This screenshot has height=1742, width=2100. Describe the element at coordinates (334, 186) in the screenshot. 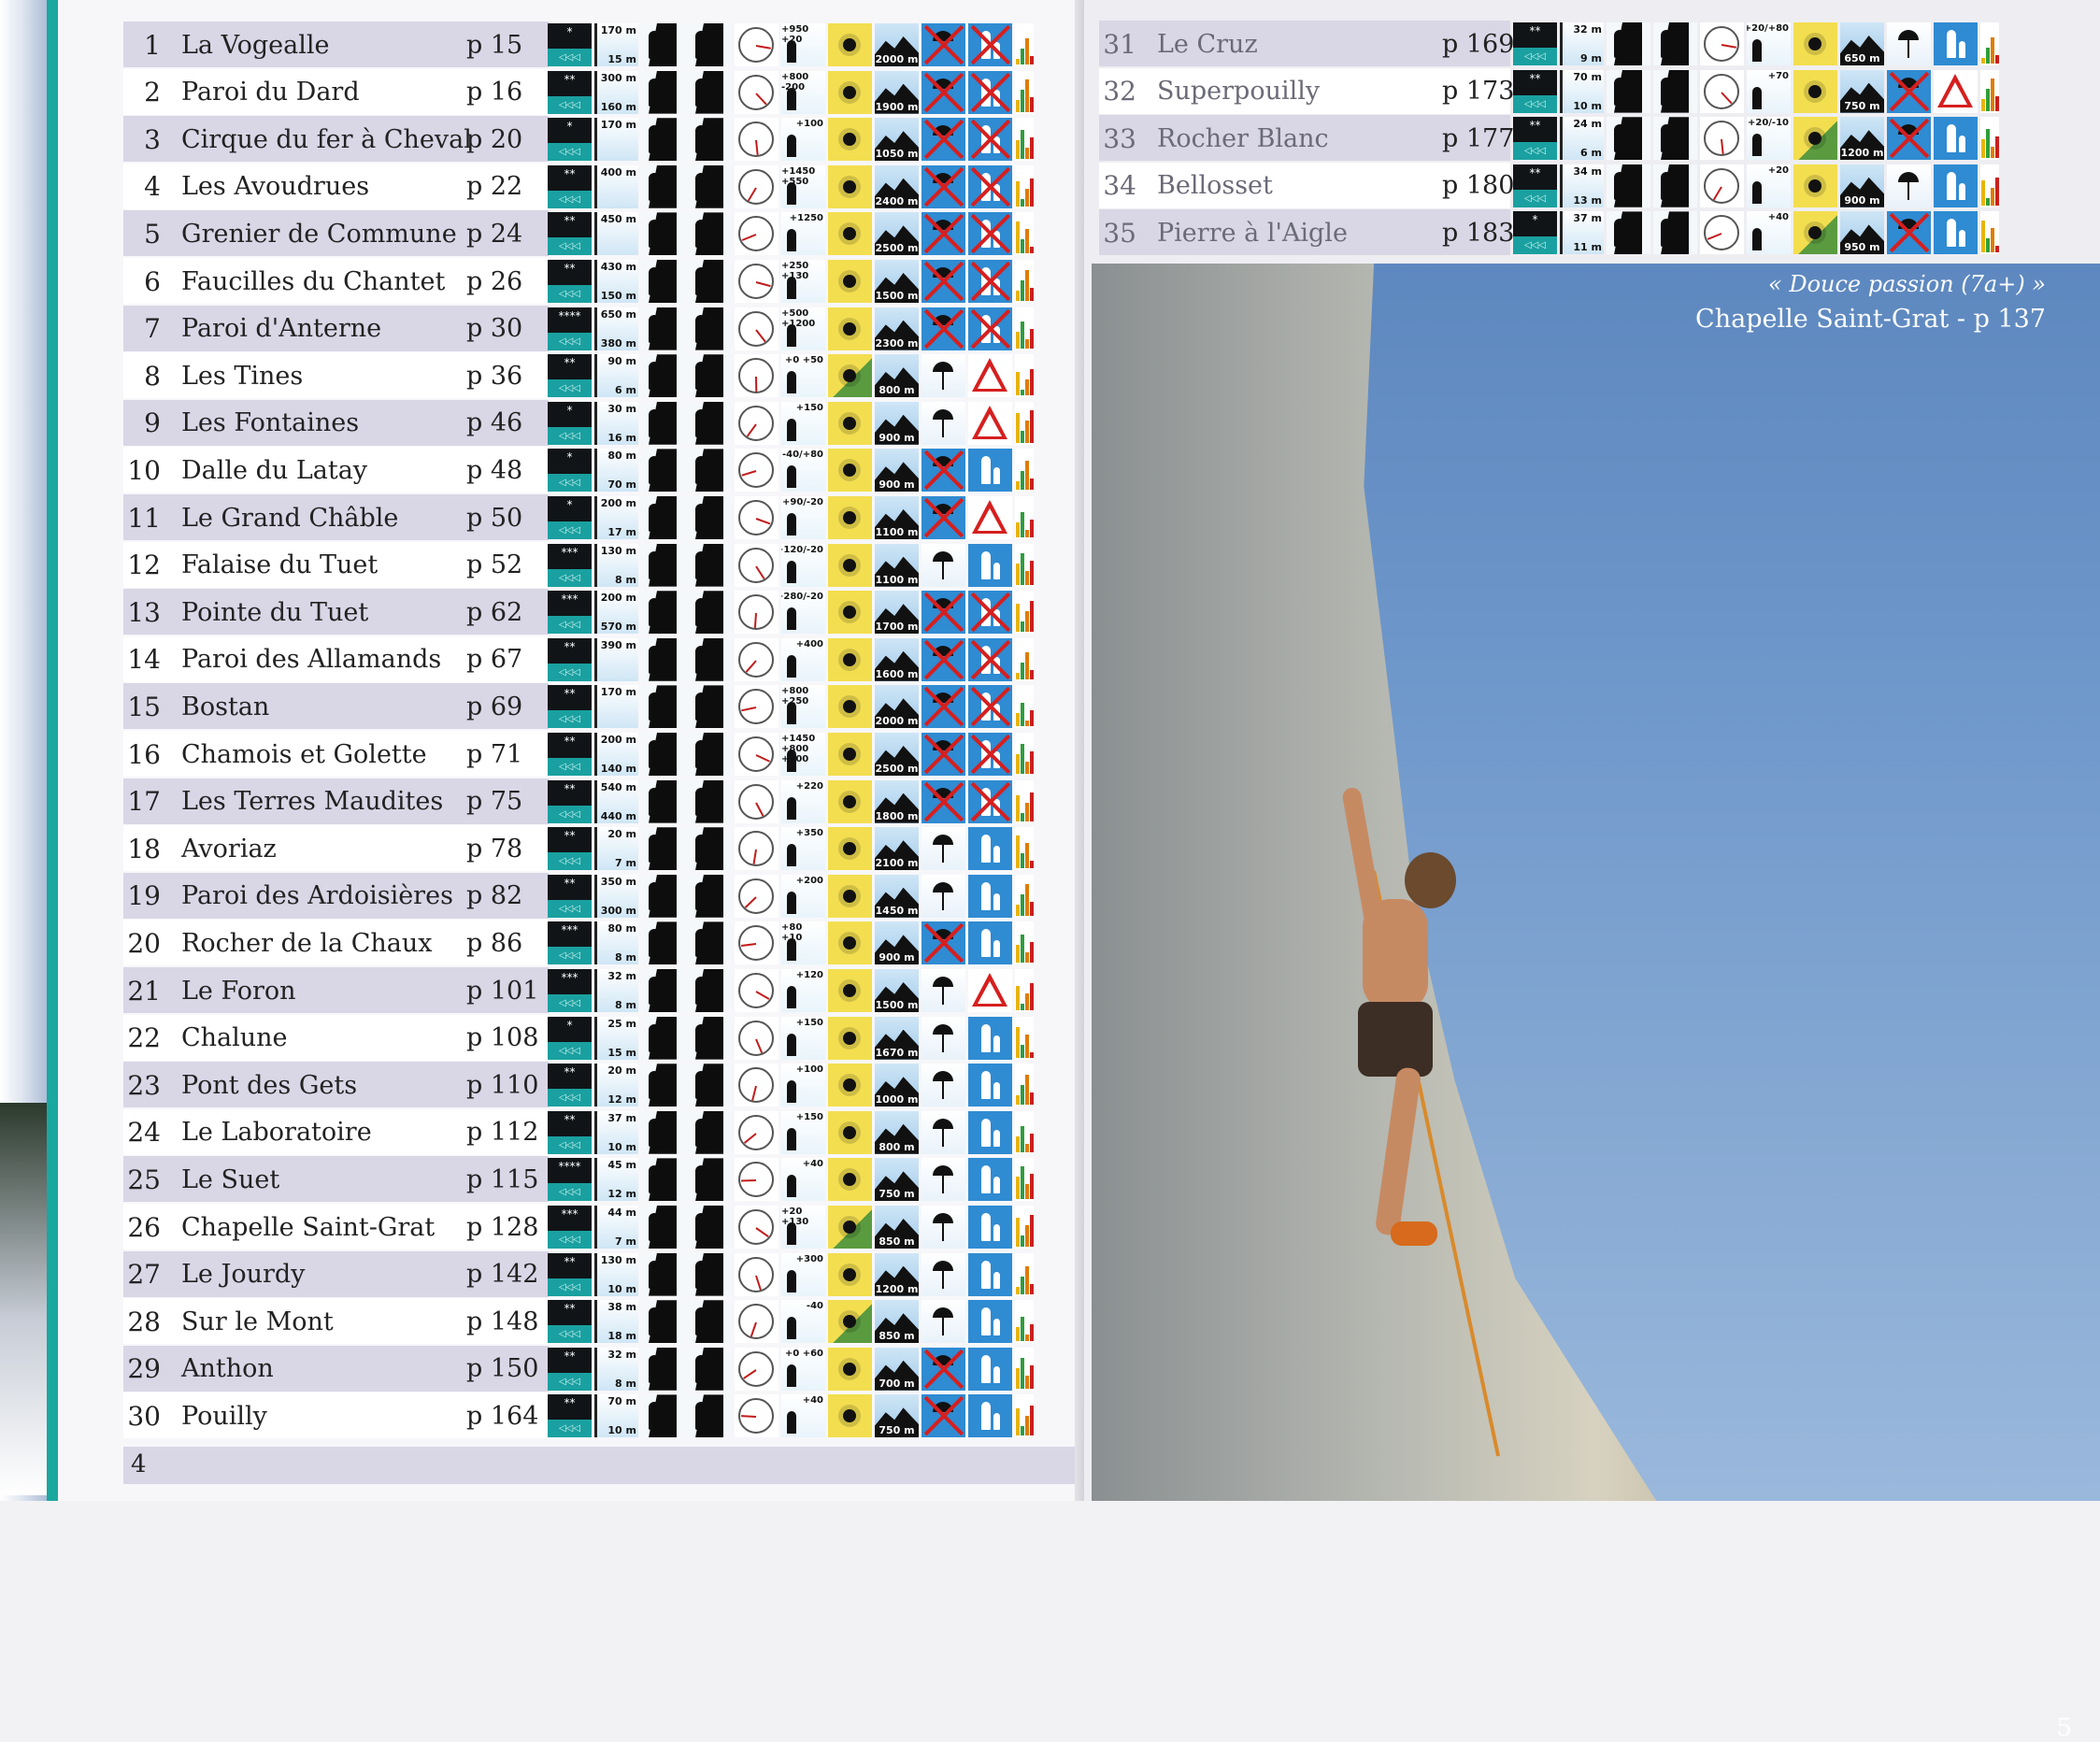

I see `crag-row: 4 Les Avoudrues p 22` at that location.